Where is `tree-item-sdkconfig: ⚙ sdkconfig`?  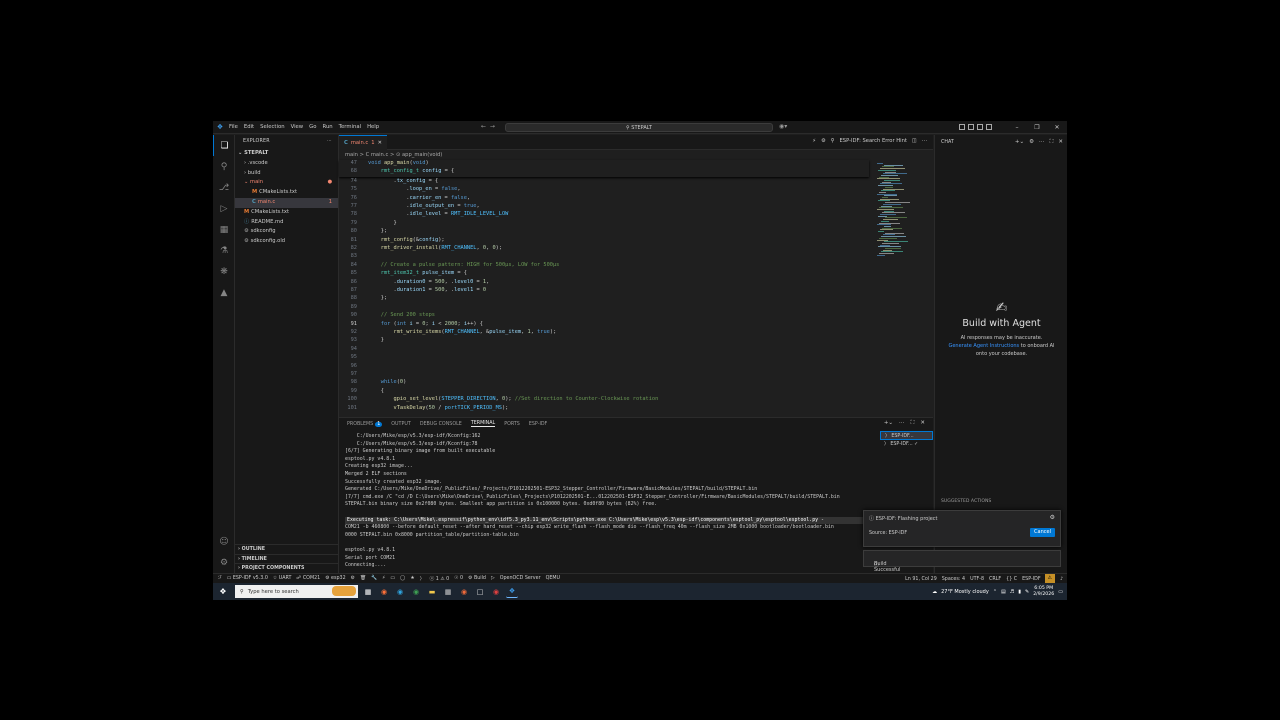
tree-item-sdkconfig: ⚙ sdkconfig is located at coordinates (286, 232).